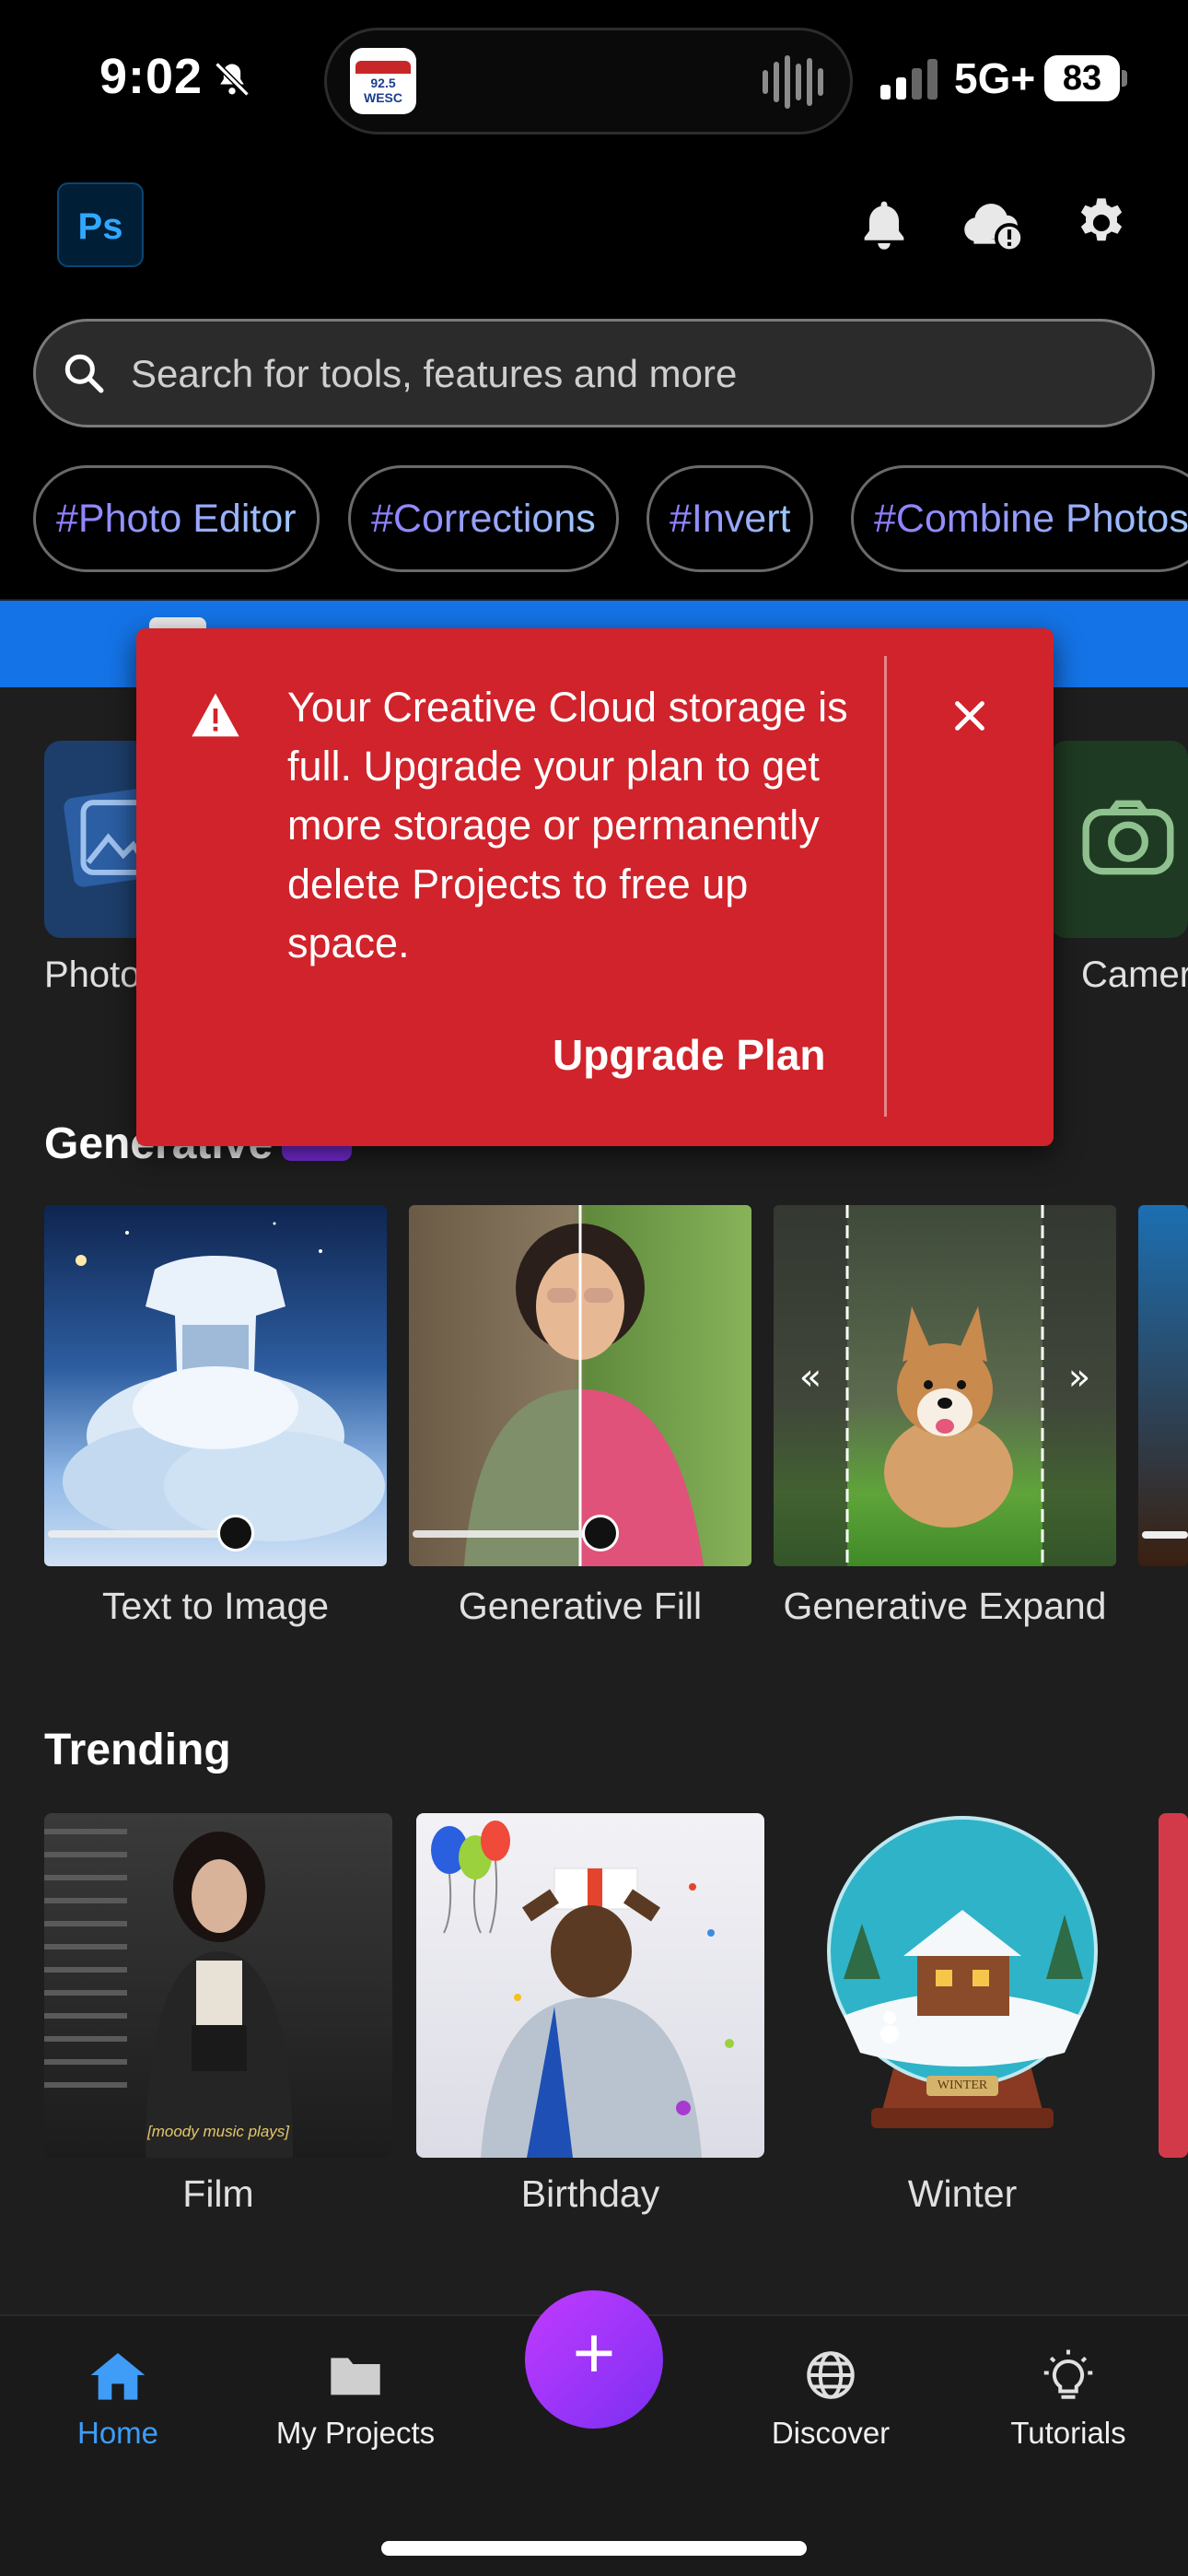 The width and height of the screenshot is (1188, 2576). I want to click on camera-icon, so click(1128, 837).